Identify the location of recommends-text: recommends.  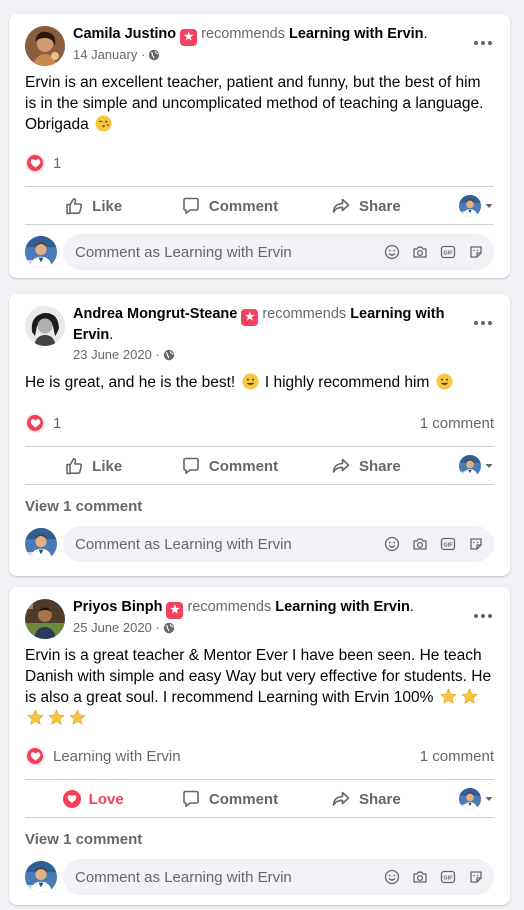
(243, 34).